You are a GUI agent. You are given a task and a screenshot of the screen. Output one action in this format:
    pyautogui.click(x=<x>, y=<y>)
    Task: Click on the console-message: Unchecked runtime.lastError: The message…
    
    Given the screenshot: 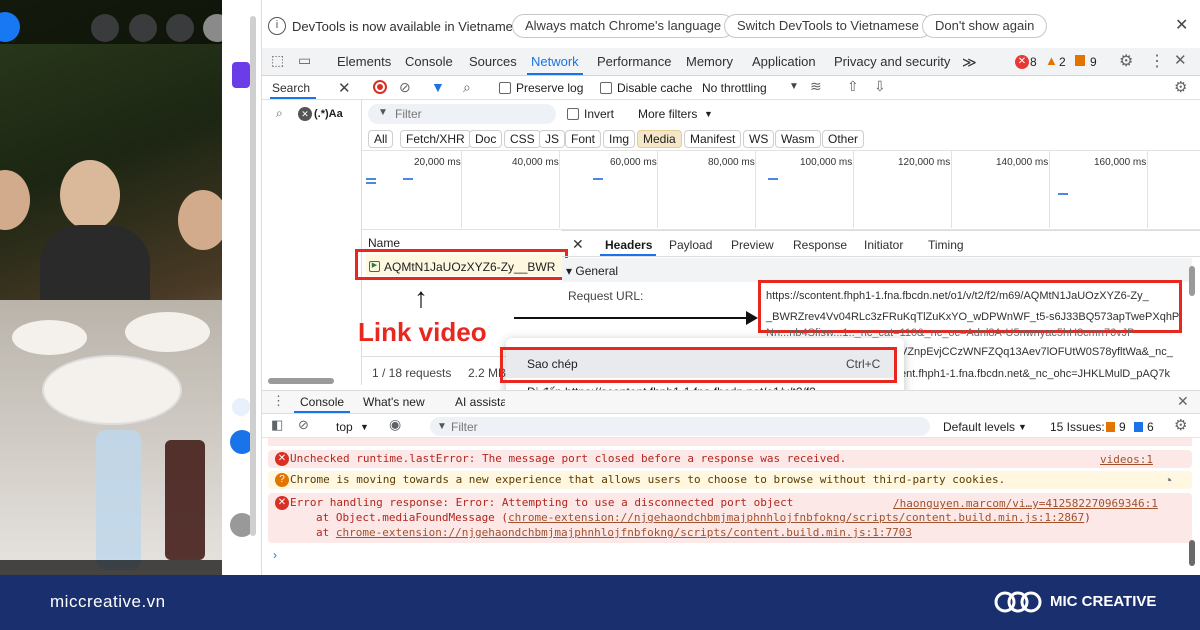 What is the action you would take?
    pyautogui.click(x=730, y=459)
    